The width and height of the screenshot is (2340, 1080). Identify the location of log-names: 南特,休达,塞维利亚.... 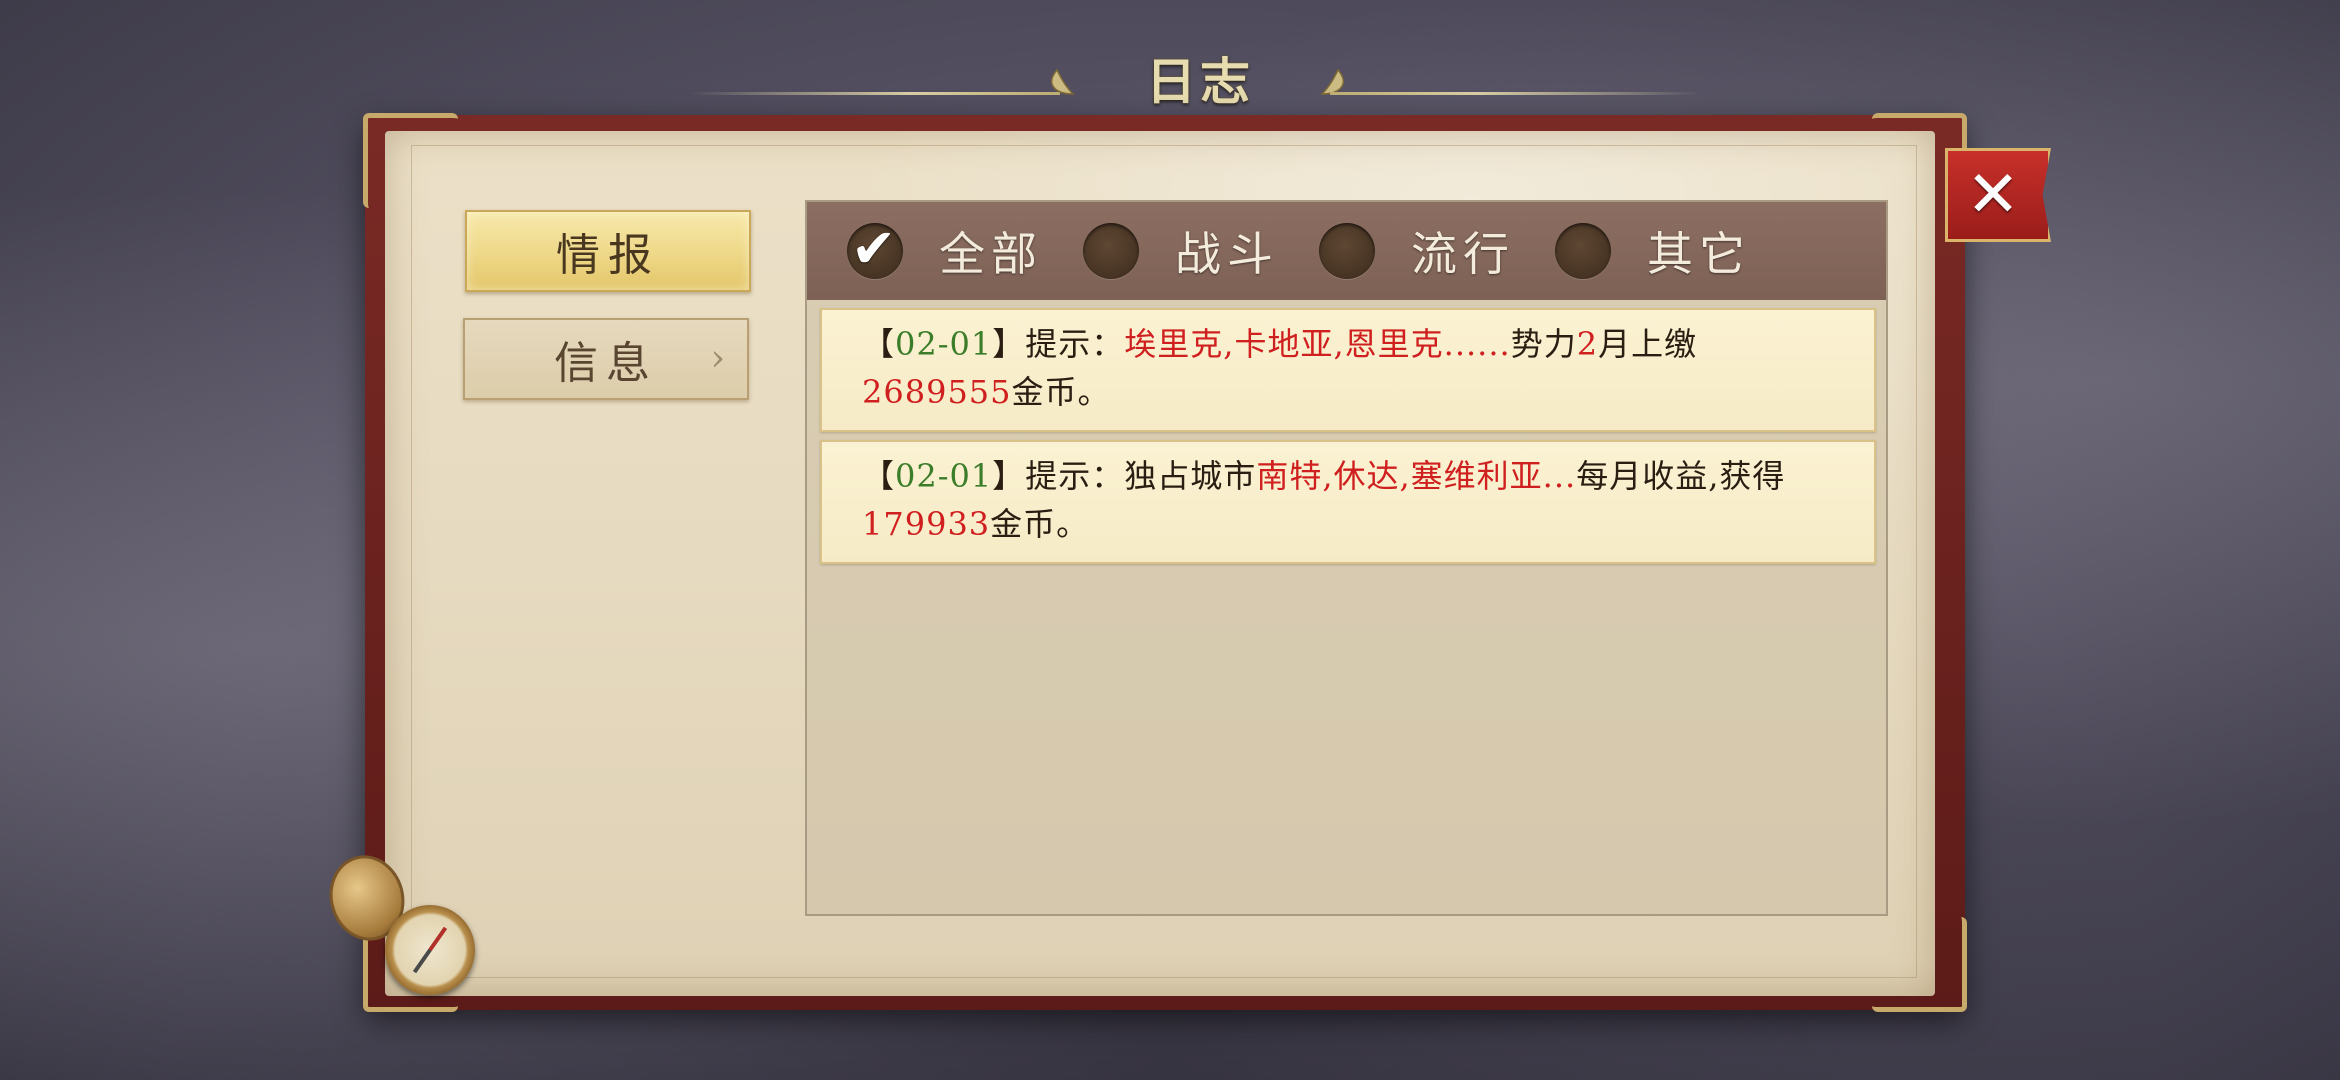
(1416, 476).